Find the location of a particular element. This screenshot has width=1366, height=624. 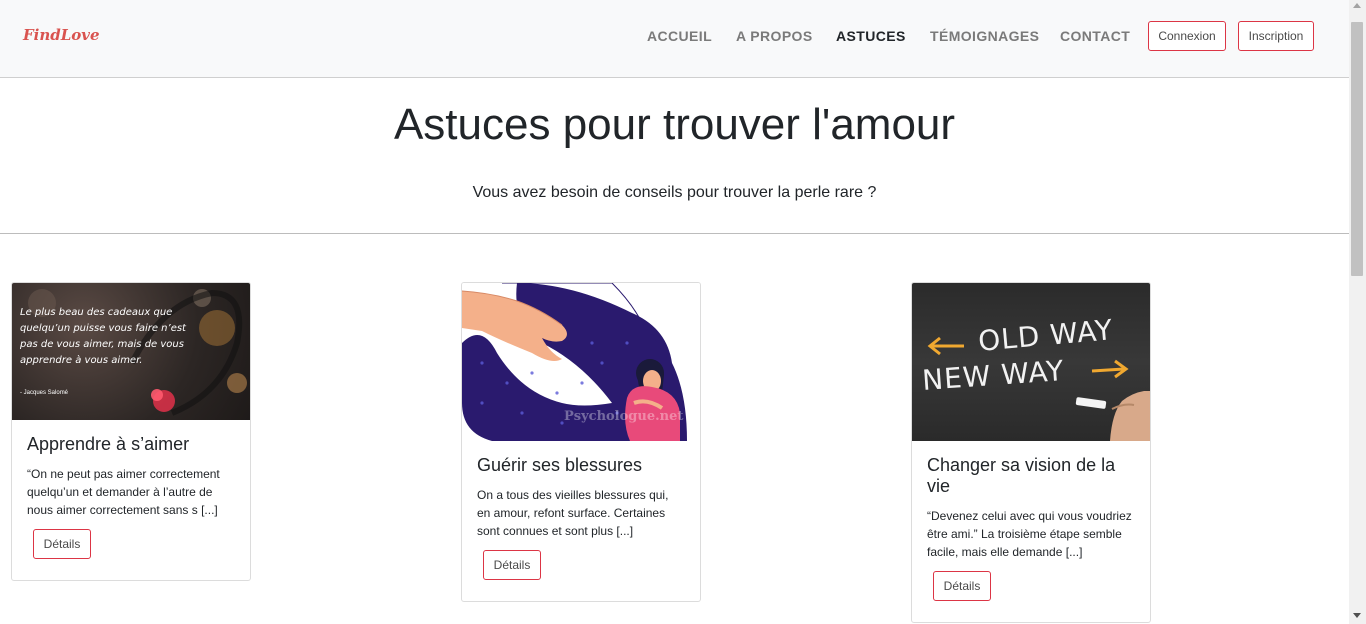

card-title: Guérir ses blessures is located at coordinates (560, 465).